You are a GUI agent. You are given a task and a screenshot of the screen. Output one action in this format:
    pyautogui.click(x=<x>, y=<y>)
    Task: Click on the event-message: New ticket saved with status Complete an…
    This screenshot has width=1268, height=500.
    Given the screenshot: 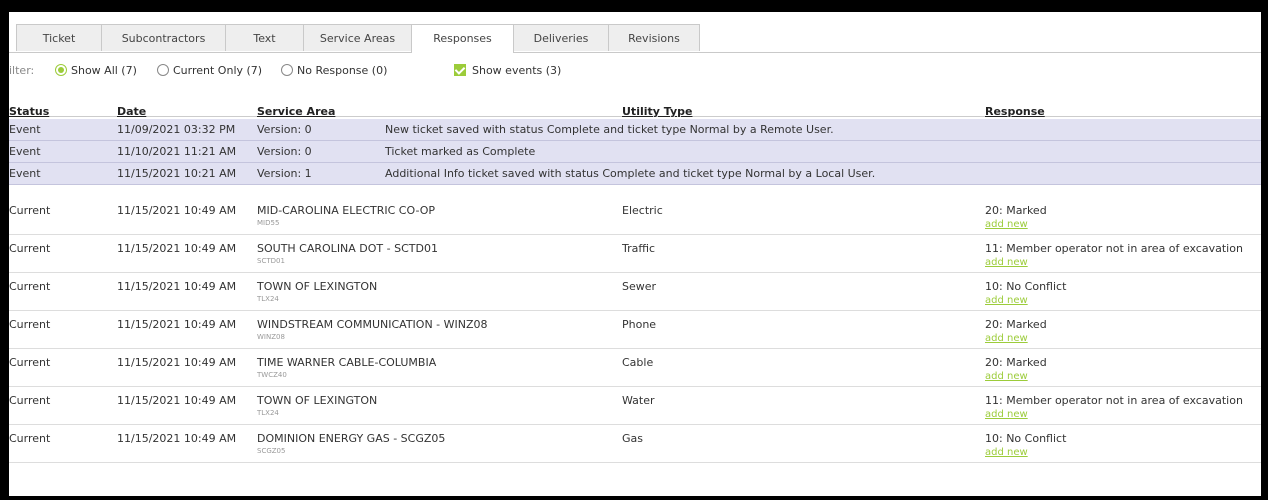 What is the action you would take?
    pyautogui.click(x=609, y=129)
    